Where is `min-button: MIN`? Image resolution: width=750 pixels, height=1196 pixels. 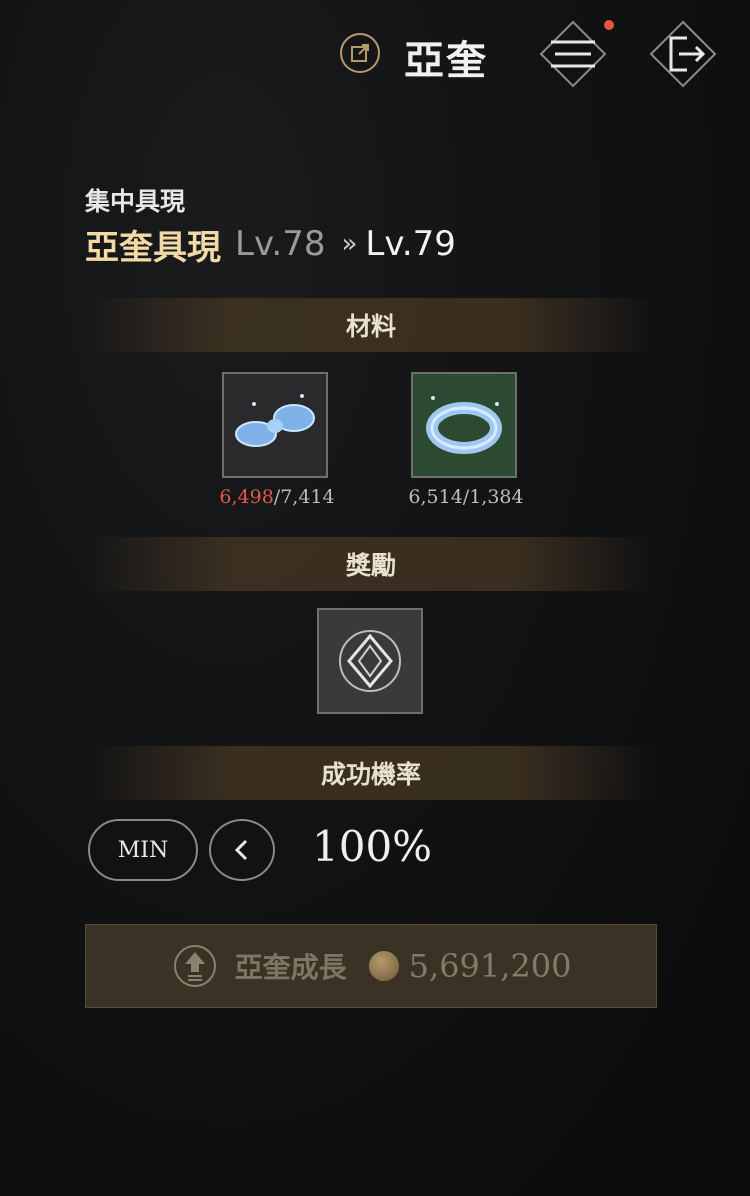
min-button: MIN is located at coordinates (143, 850).